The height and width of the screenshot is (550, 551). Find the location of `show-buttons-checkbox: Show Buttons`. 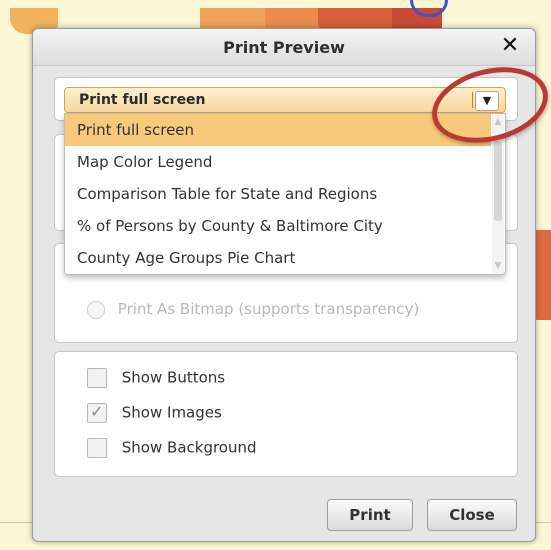

show-buttons-checkbox: Show Buttons is located at coordinates (156, 378).